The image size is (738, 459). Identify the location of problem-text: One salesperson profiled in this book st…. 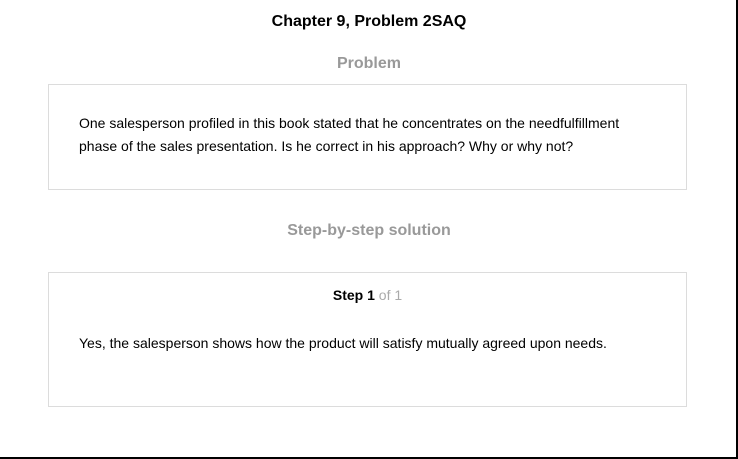
(349, 134).